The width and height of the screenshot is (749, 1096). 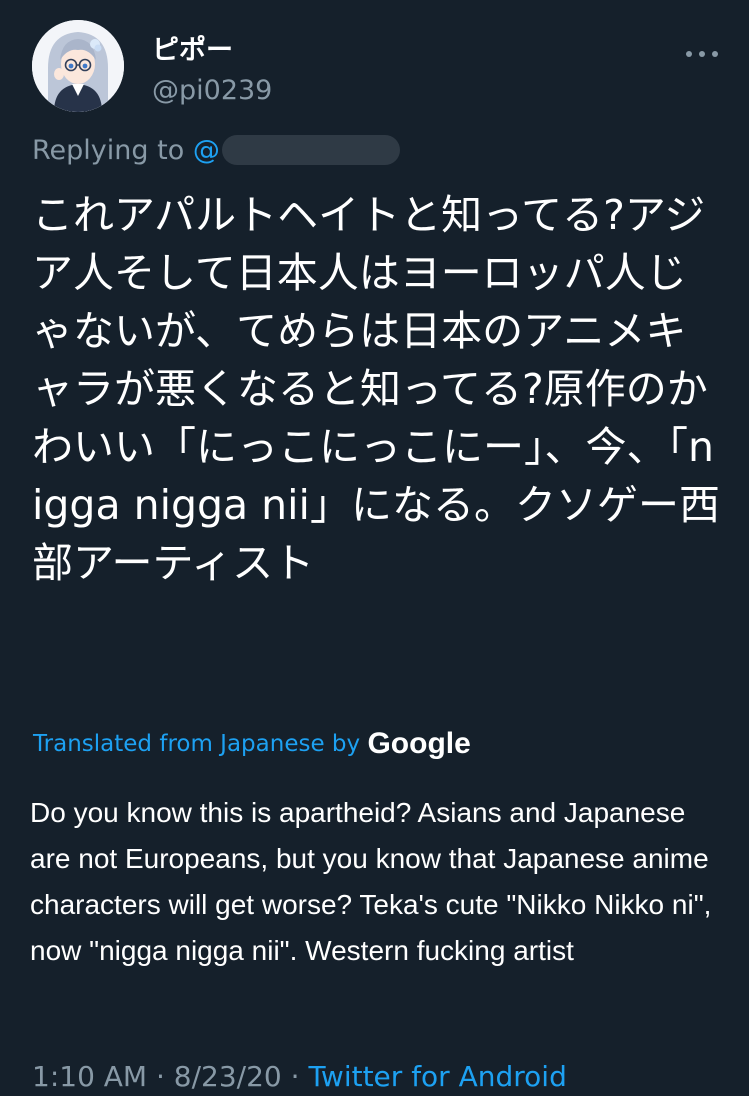 I want to click on google-logo: Google, so click(x=419, y=743).